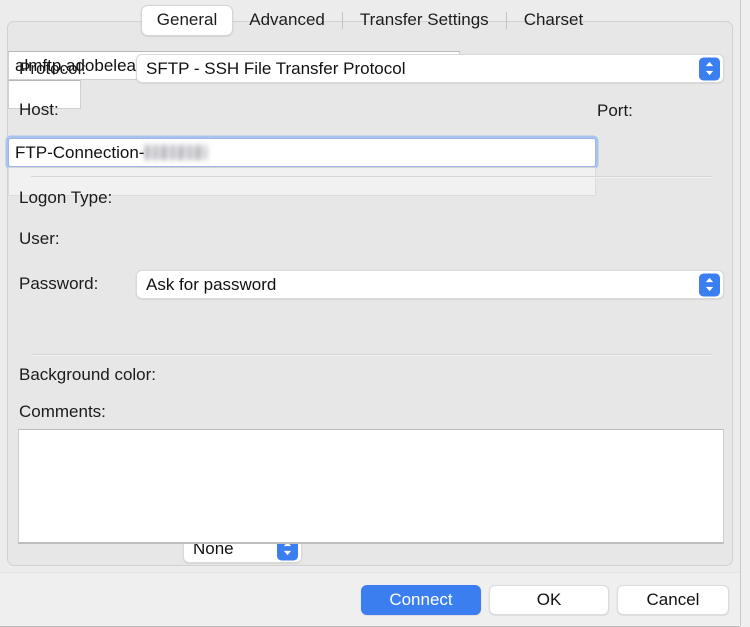  Describe the element at coordinates (39, 238) in the screenshot. I see `user-label: User:` at that location.